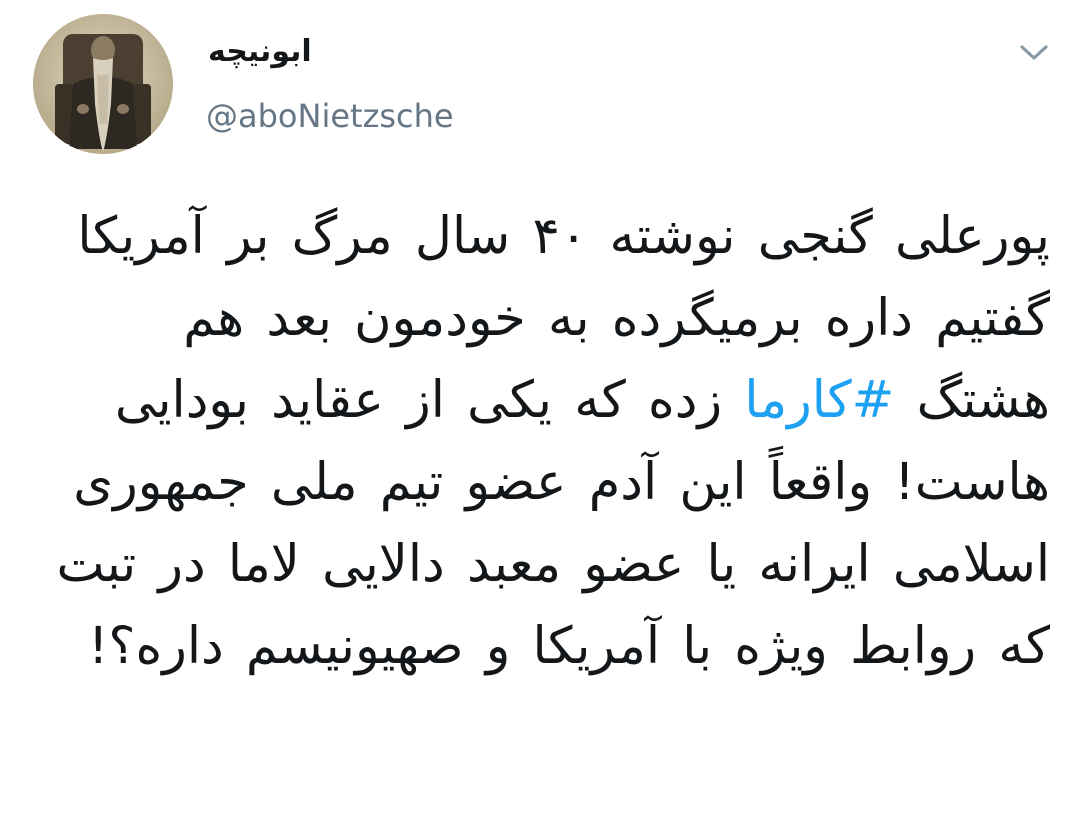 This screenshot has height=835, width=1080. What do you see at coordinates (819, 400) in the screenshot?
I see `hashtag-link: #کارما` at bounding box center [819, 400].